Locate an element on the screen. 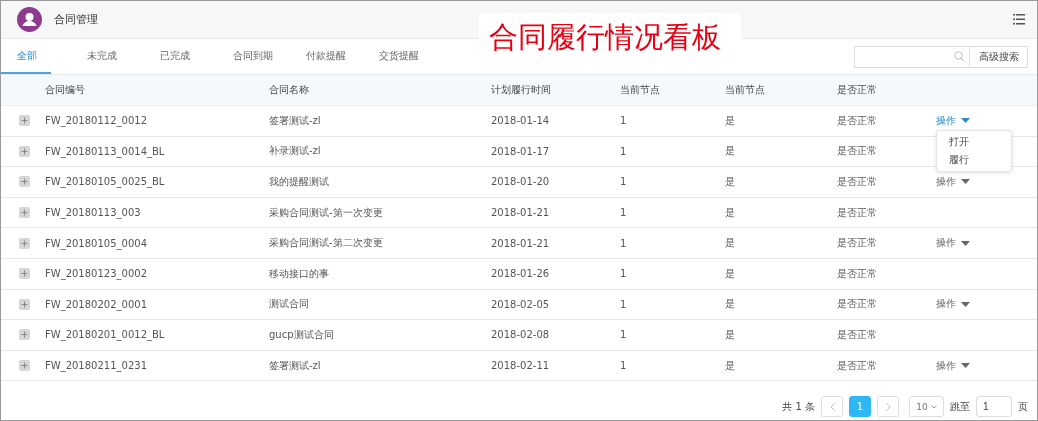 The width and height of the screenshot is (1038, 421). table-cell-text: 测试合同 is located at coordinates (289, 304).